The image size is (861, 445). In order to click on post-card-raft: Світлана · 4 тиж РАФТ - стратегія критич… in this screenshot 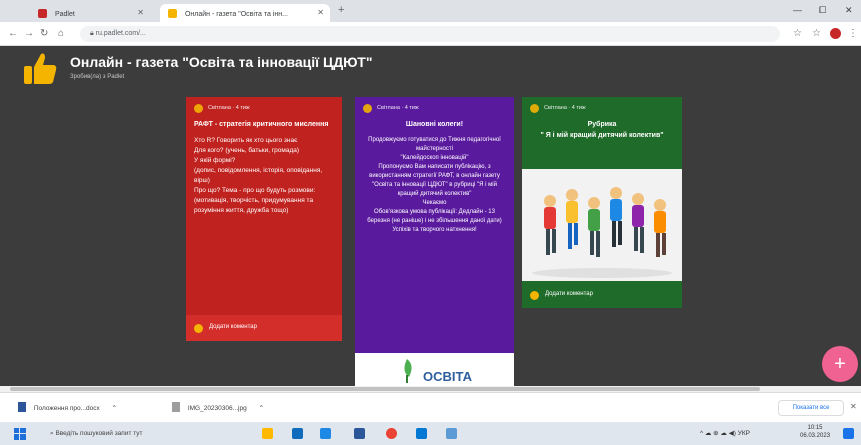, I will do `click(264, 219)`.